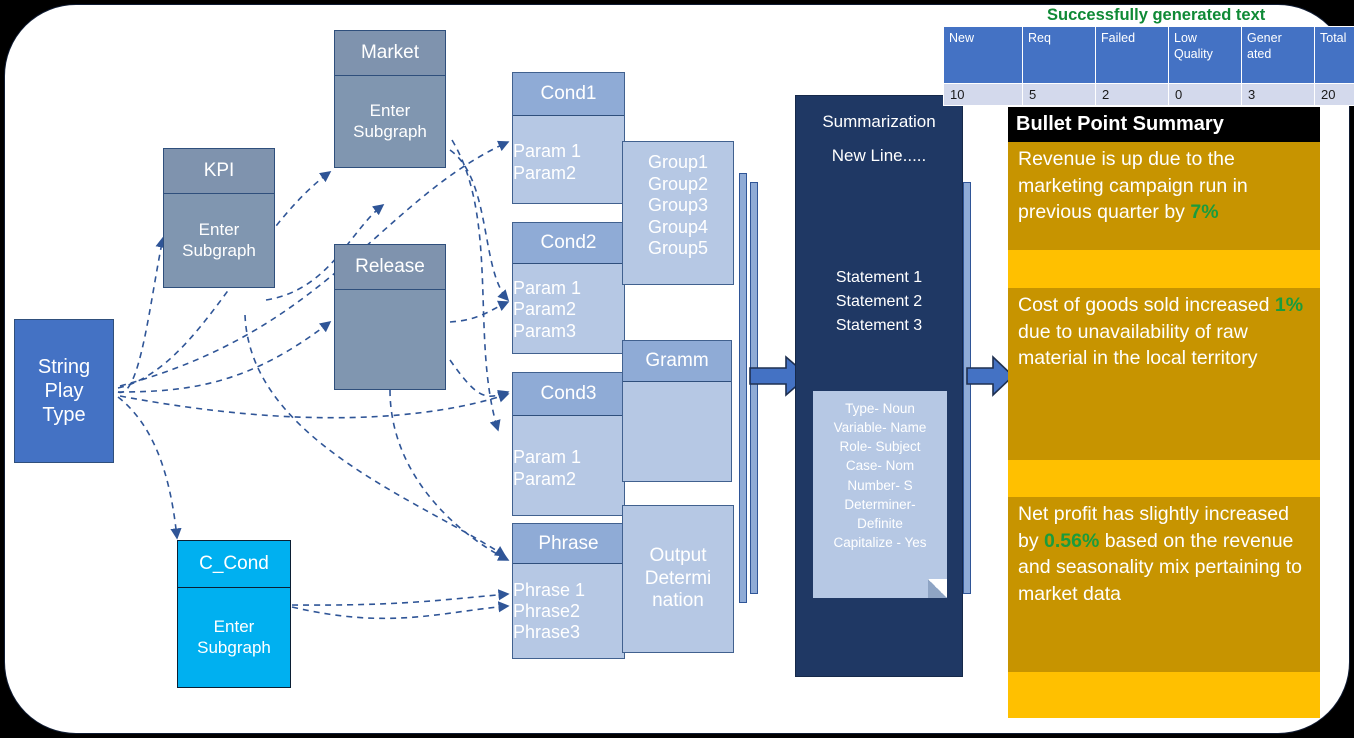  I want to click on stats-value-total: 20, so click(1334, 94).